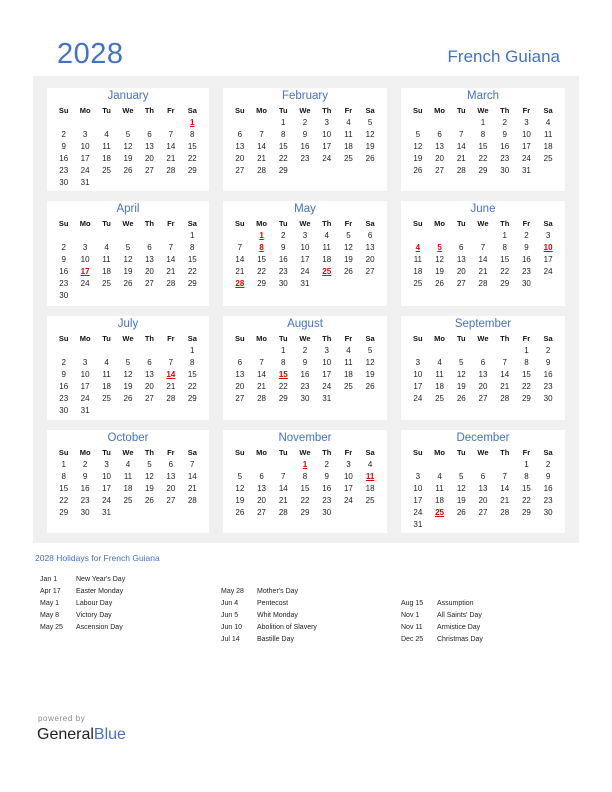  Describe the element at coordinates (348, 146) in the screenshot. I see `day-cell: 18` at that location.